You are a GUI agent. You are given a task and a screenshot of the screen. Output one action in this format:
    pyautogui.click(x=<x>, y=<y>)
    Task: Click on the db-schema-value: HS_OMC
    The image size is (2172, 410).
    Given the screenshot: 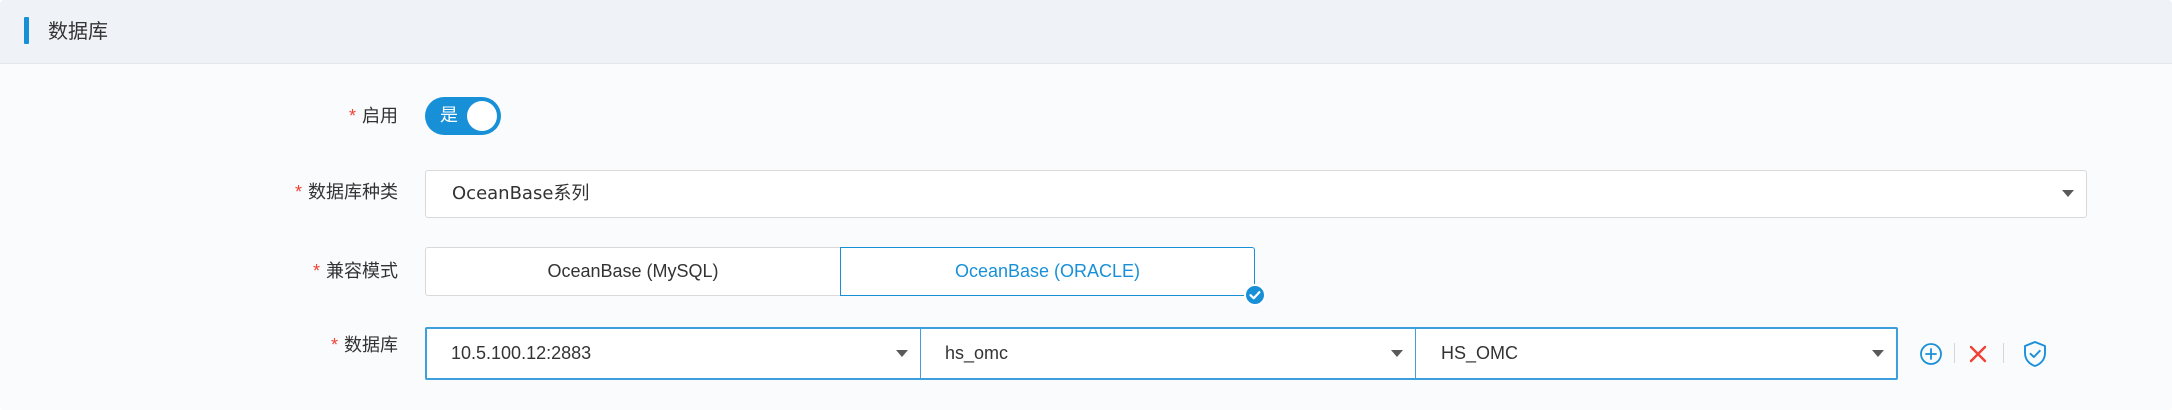 What is the action you would take?
    pyautogui.click(x=1480, y=353)
    